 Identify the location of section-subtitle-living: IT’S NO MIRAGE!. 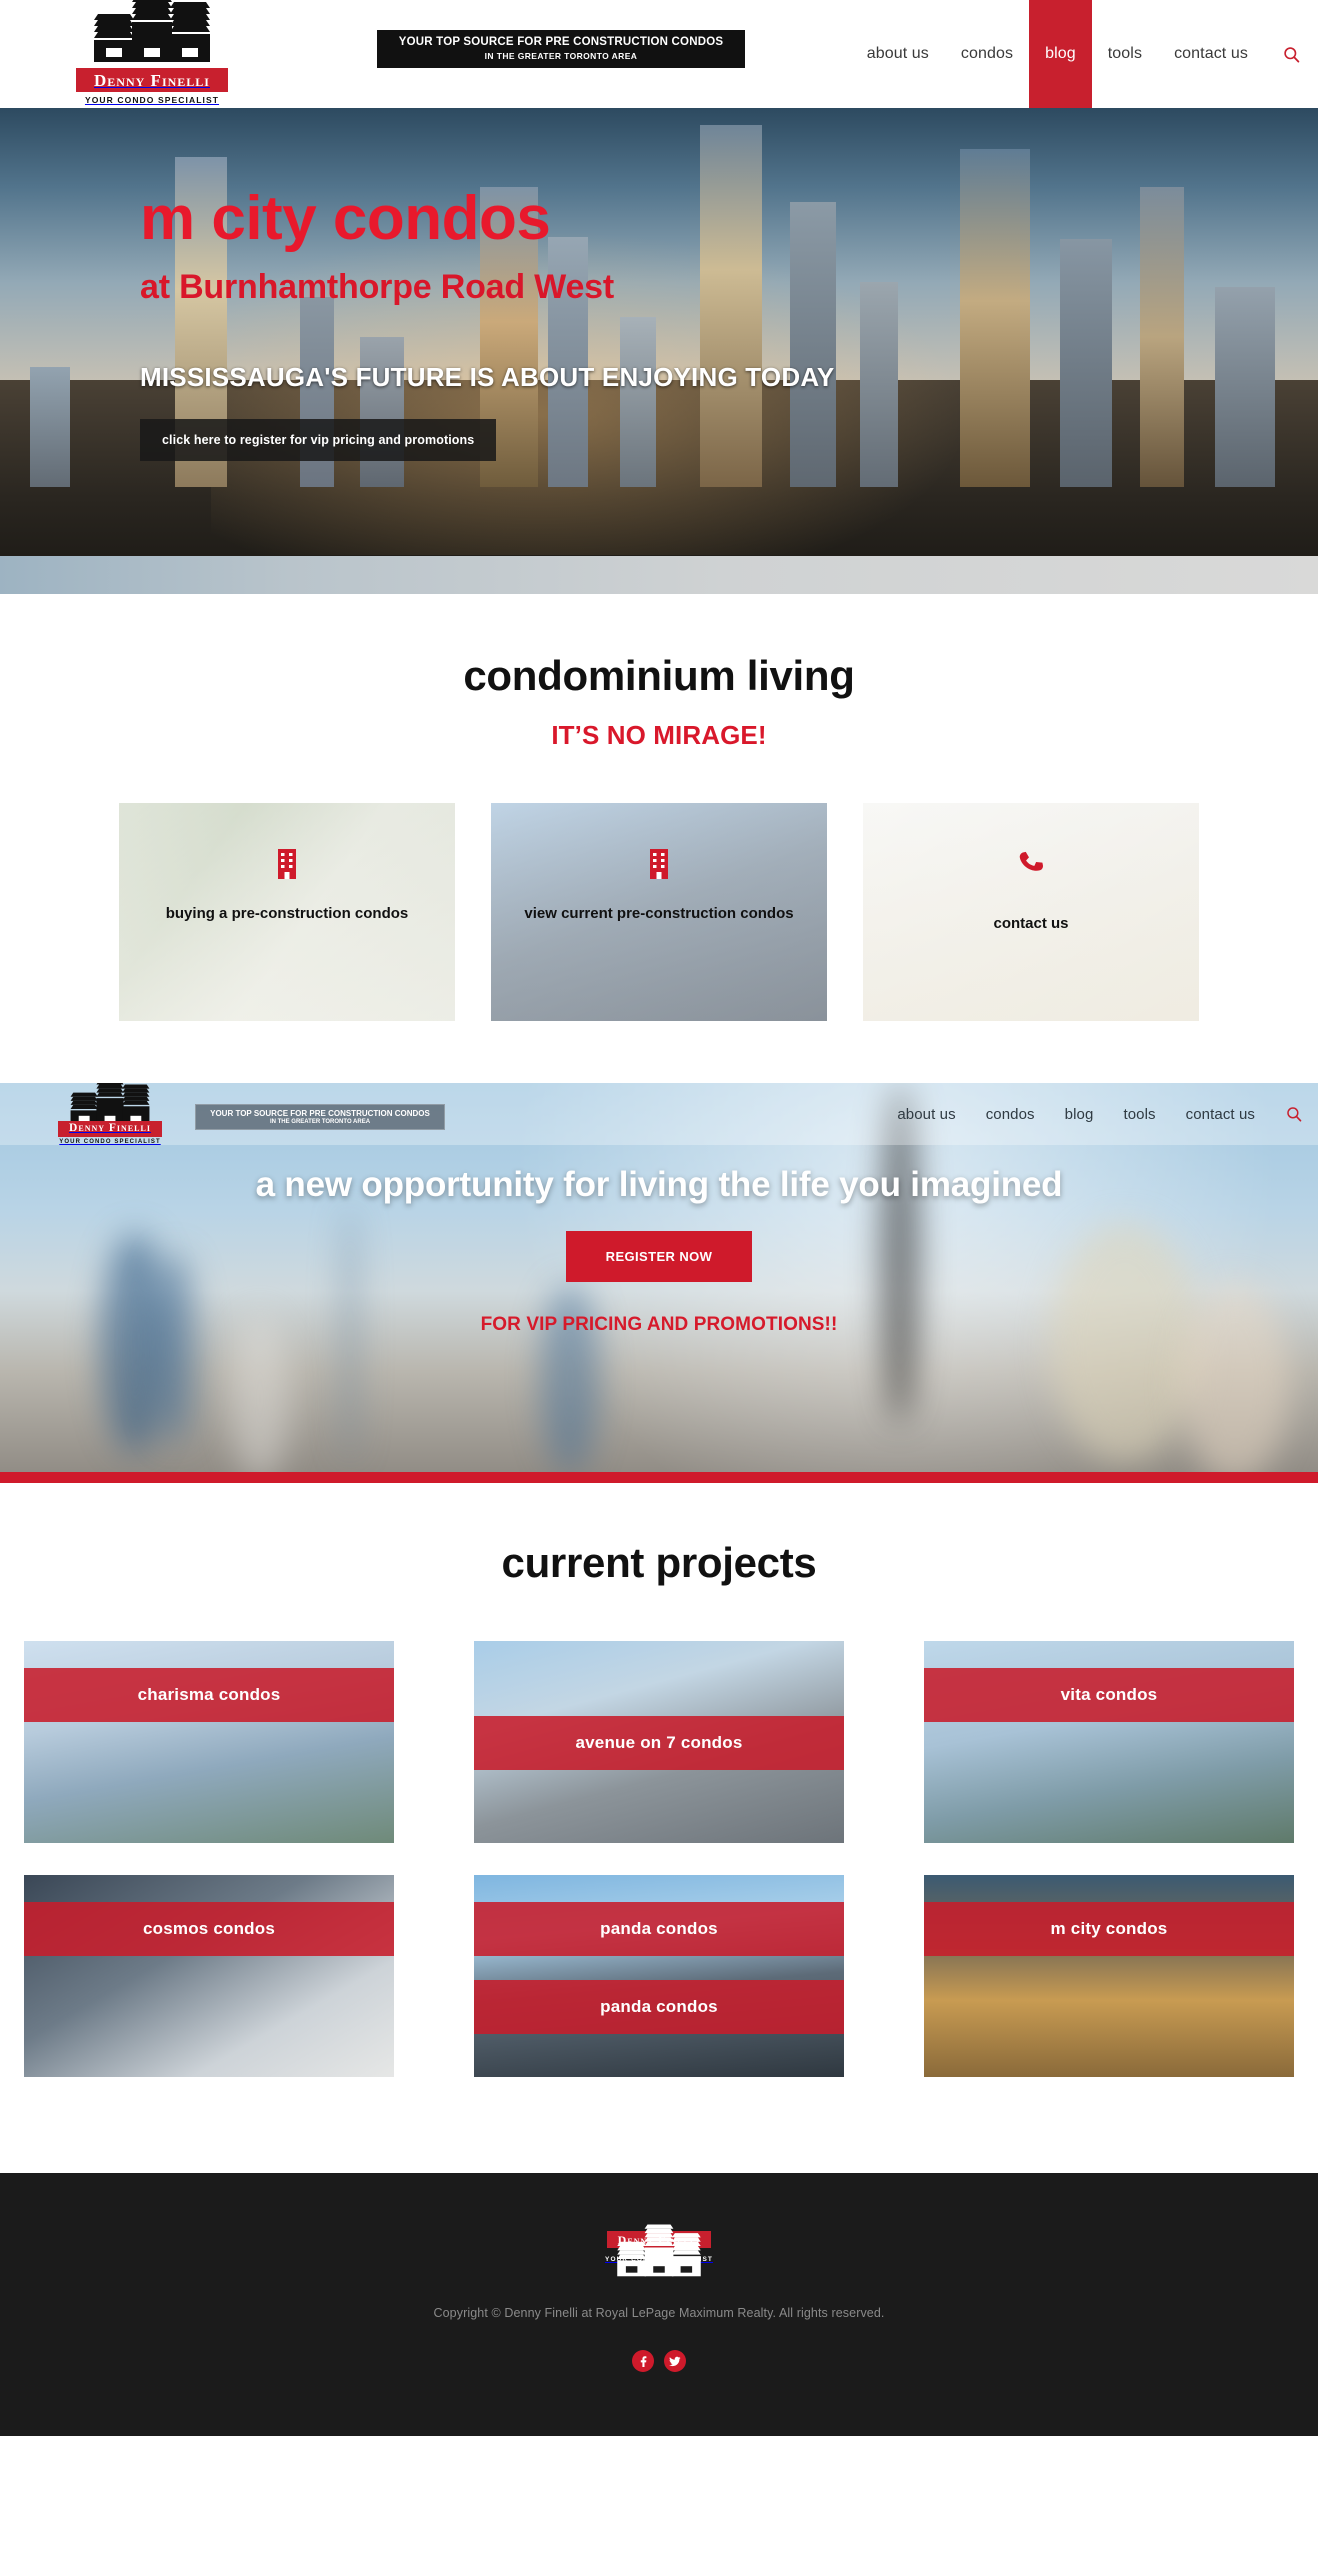
(659, 735).